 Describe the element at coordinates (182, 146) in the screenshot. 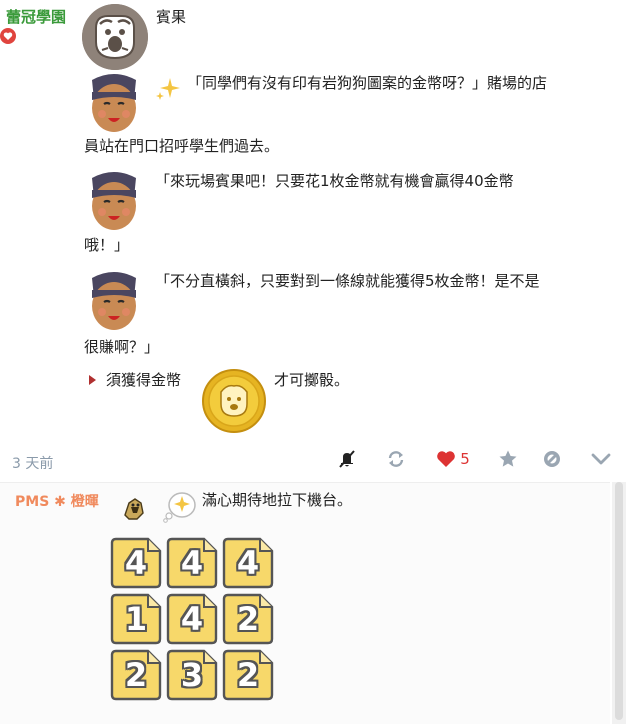

I see `post-line-2: 員站在門口招呼學生們過去。` at that location.